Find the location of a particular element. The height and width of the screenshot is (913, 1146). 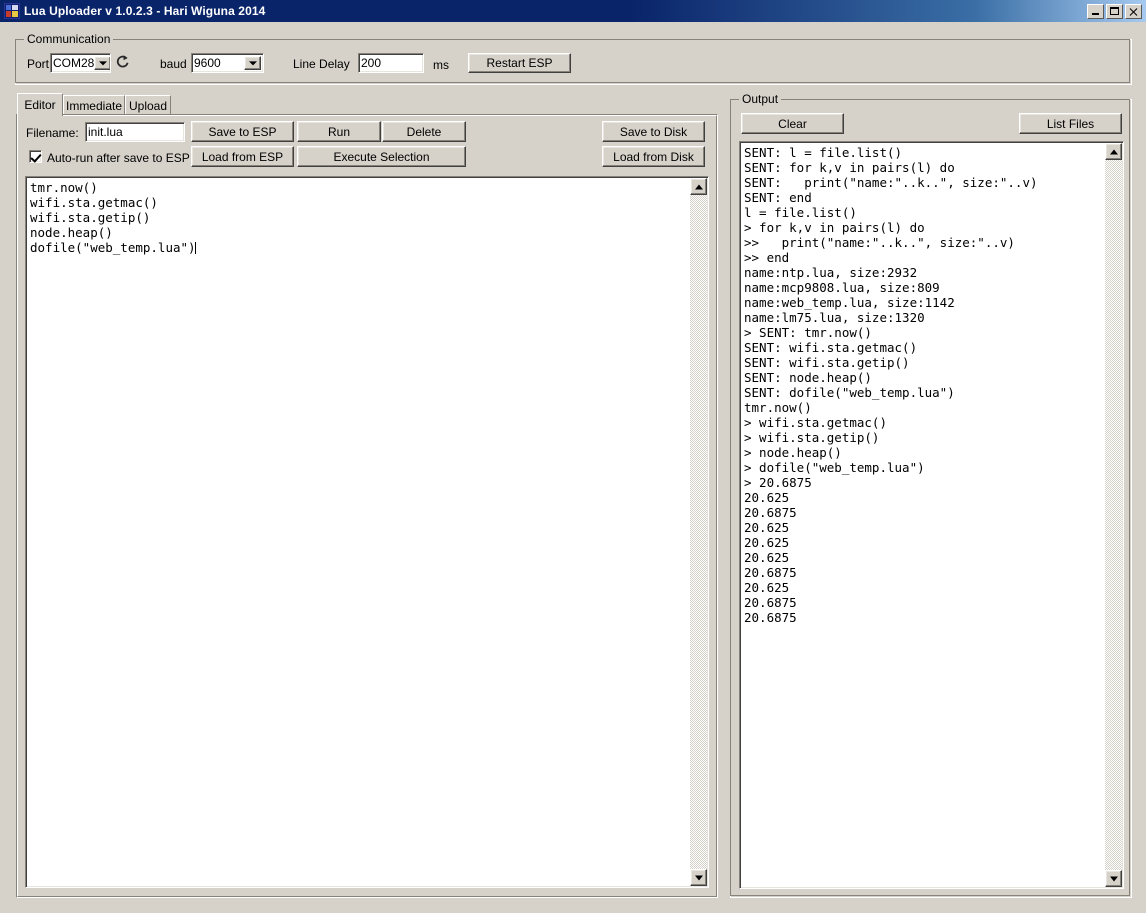

filename-input: init.lua is located at coordinates (135, 132).